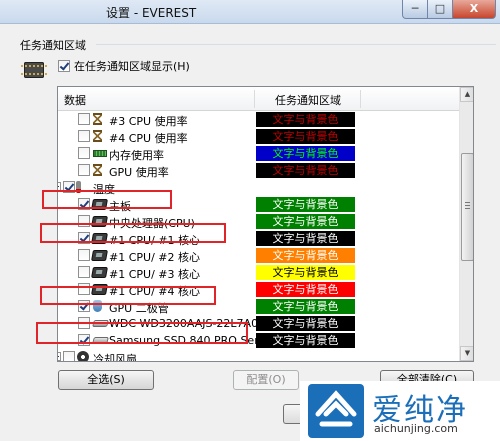 The width and height of the screenshot is (500, 441). Describe the element at coordinates (120, 206) in the screenshot. I see `row-label: 主板` at that location.